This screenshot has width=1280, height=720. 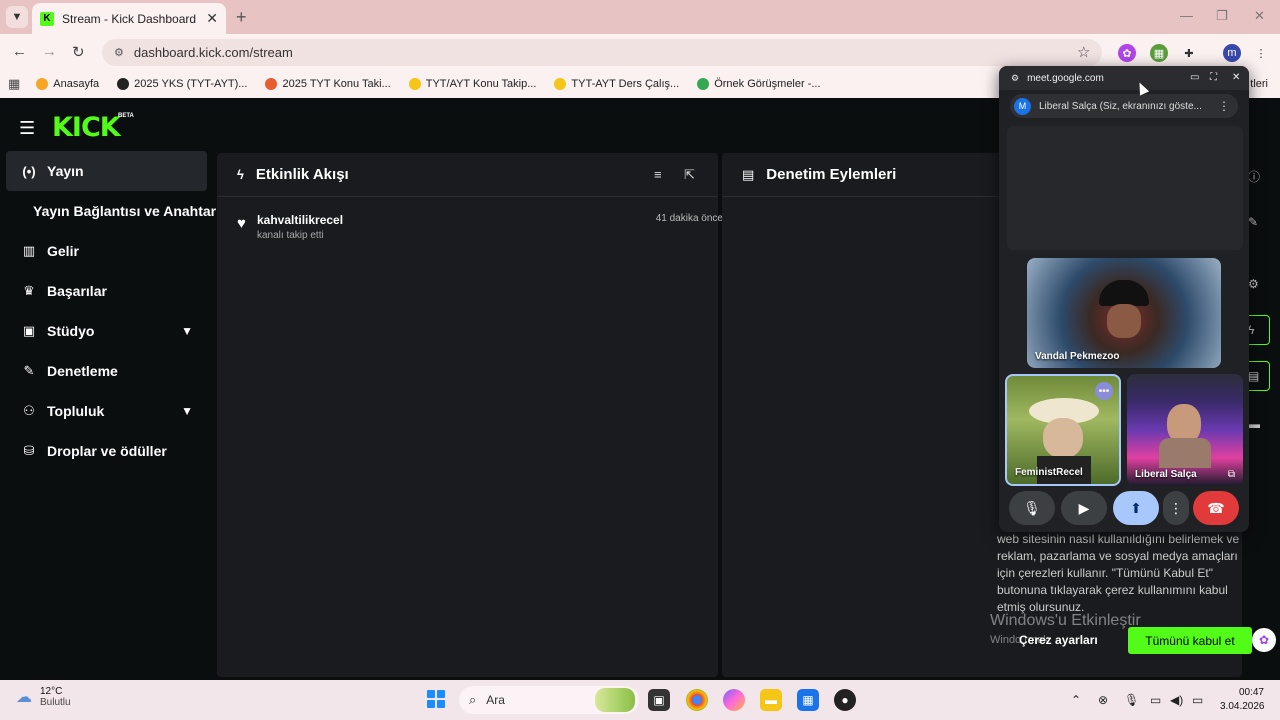 I want to click on more-options-icon: •••, so click(x=1104, y=391).